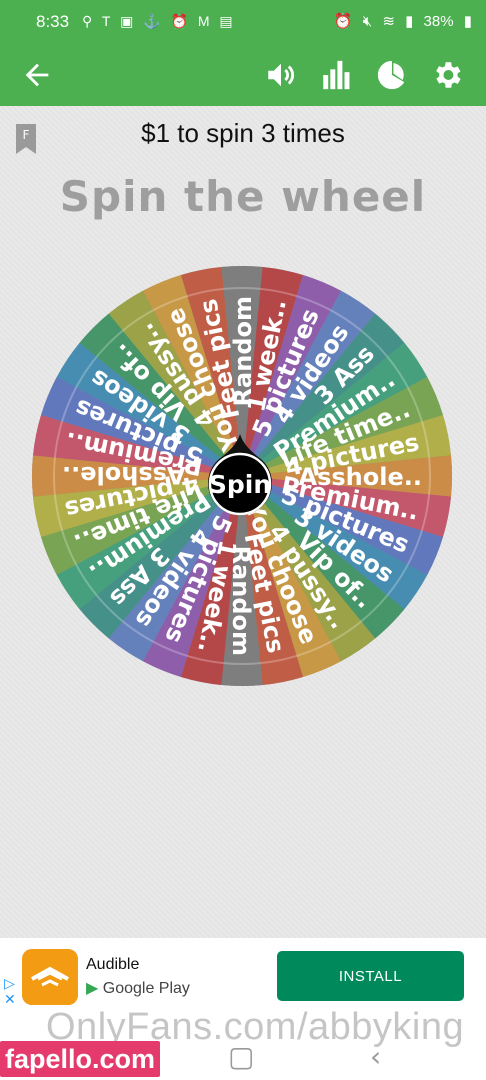  I want to click on gear-icon, so click(447, 75).